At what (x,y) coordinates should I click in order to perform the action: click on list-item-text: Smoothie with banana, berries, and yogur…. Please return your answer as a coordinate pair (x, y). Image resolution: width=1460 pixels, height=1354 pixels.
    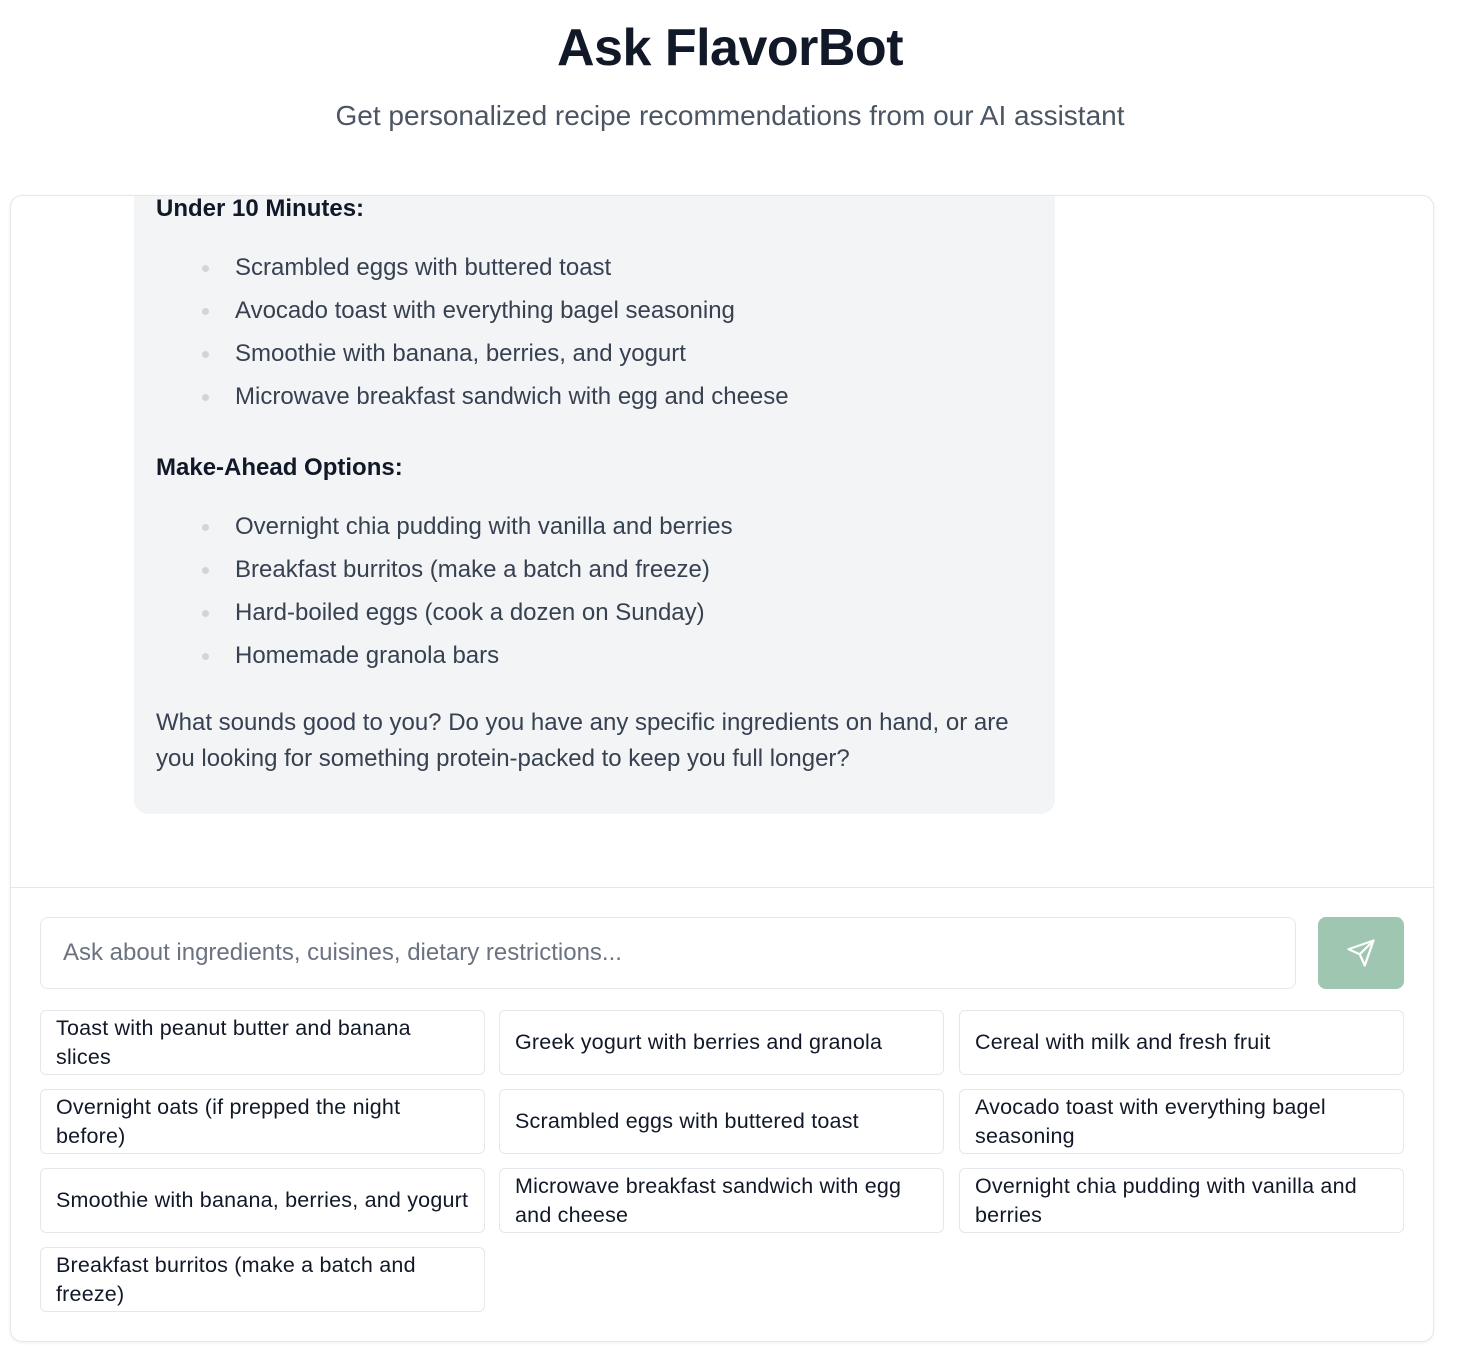
    Looking at the image, I should click on (460, 353).